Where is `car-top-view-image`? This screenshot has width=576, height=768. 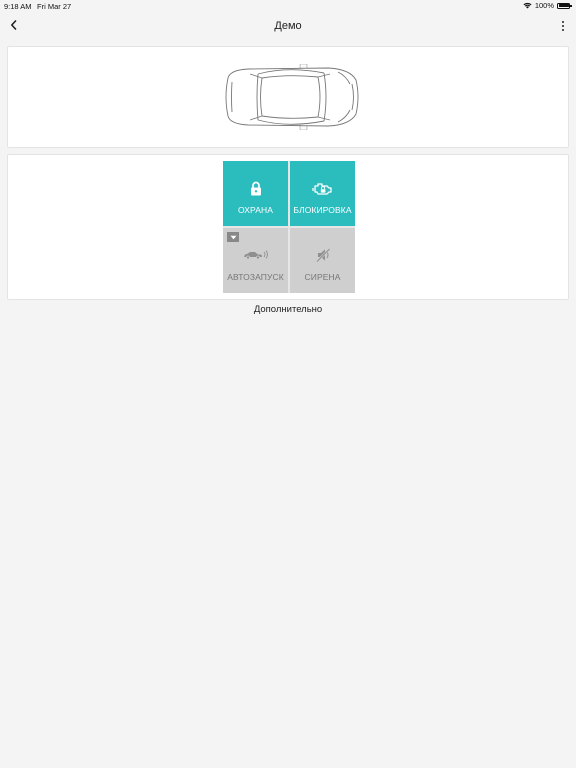
car-top-view-image is located at coordinates (292, 97).